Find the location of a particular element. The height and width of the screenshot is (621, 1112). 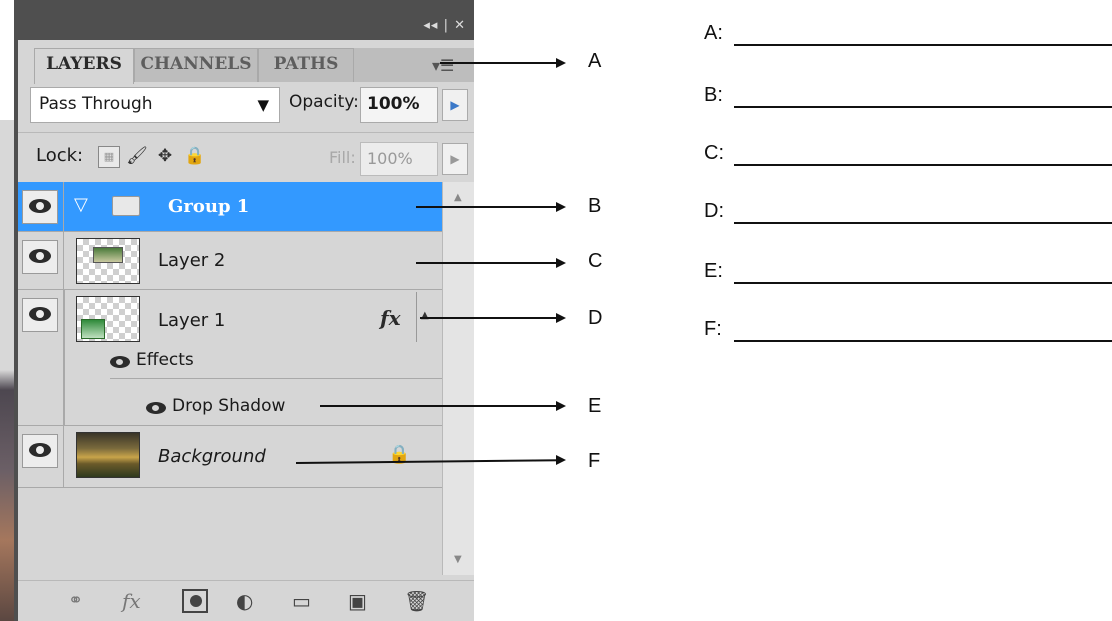

disclosure-triangle-icon: ▽ is located at coordinates (81, 204).